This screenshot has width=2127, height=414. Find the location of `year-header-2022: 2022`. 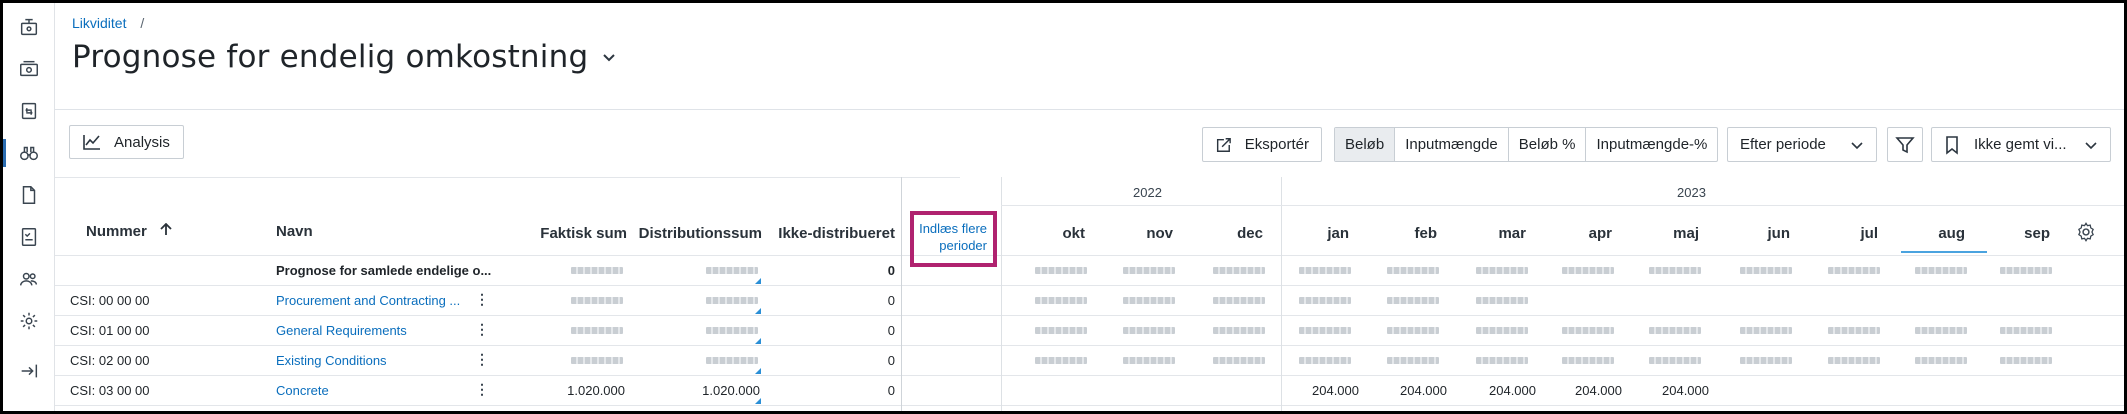

year-header-2022: 2022 is located at coordinates (1147, 192).